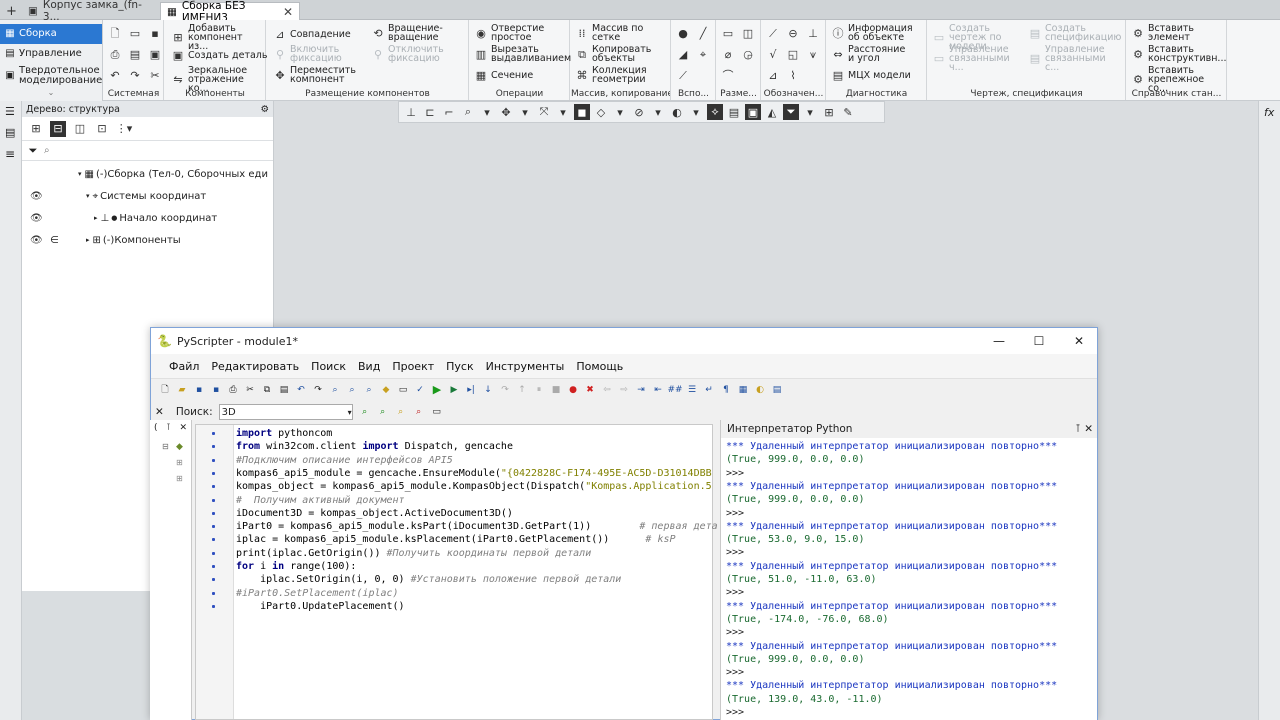 This screenshot has width=1280, height=720. I want to click on pencil-icon: ✎, so click(848, 112).